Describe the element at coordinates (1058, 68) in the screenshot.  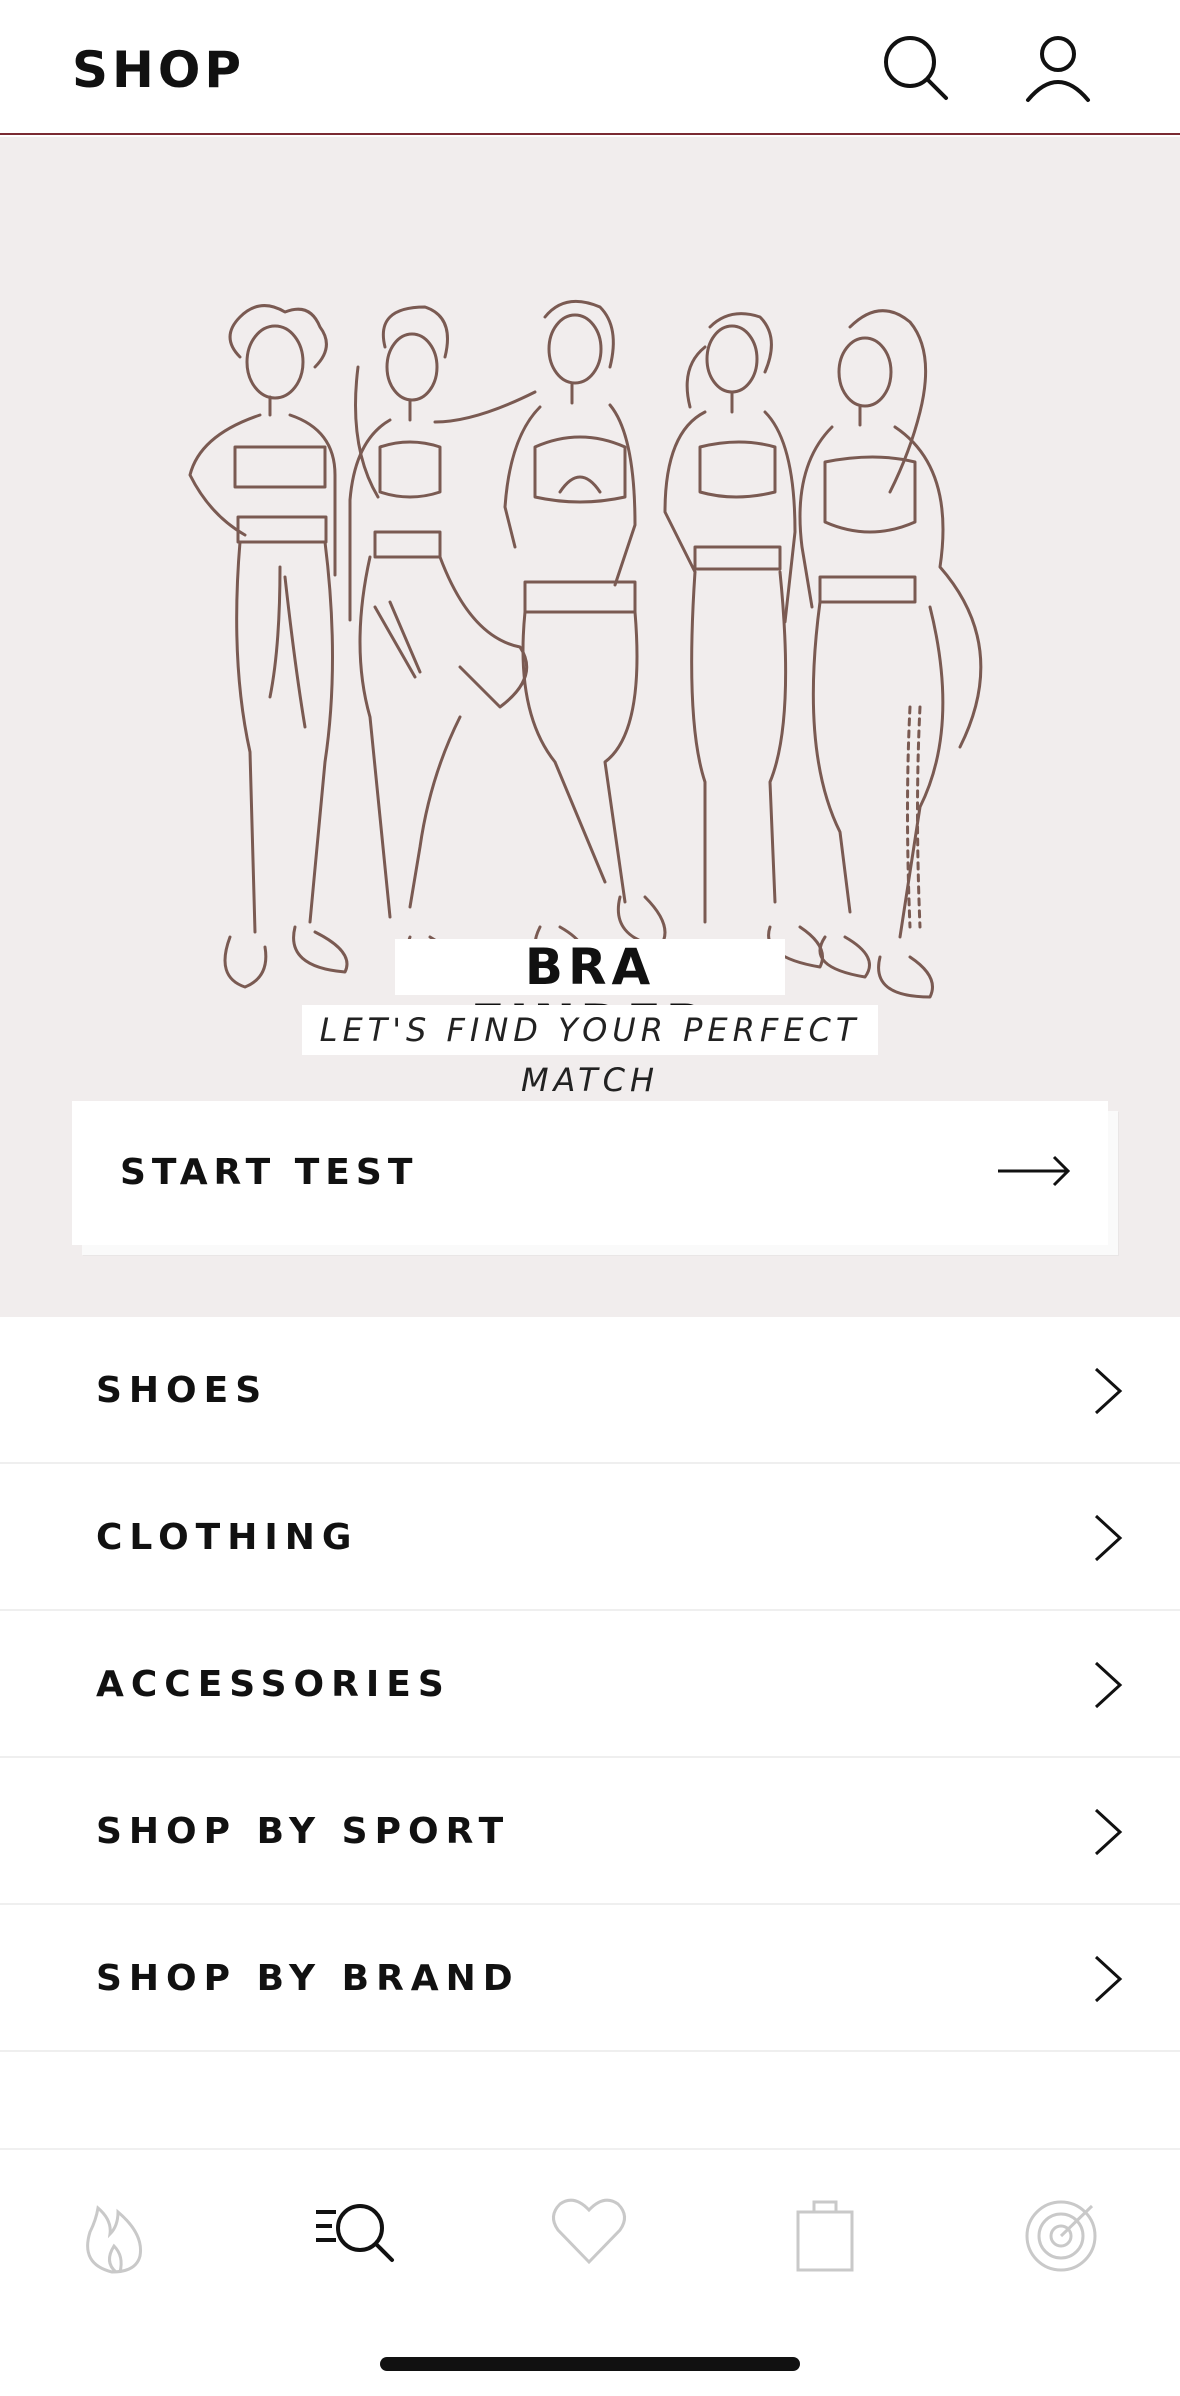
I see `user-icon` at that location.